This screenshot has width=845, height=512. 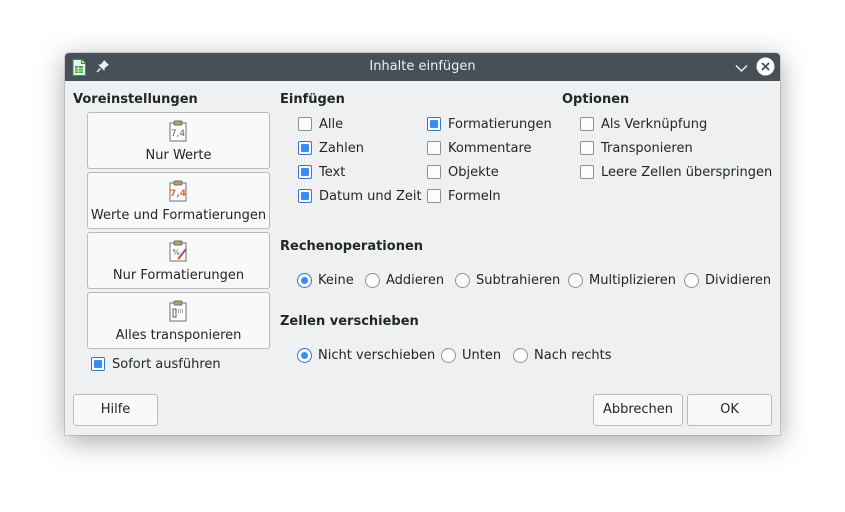 What do you see at coordinates (434, 172) in the screenshot?
I see `paste-objects-box` at bounding box center [434, 172].